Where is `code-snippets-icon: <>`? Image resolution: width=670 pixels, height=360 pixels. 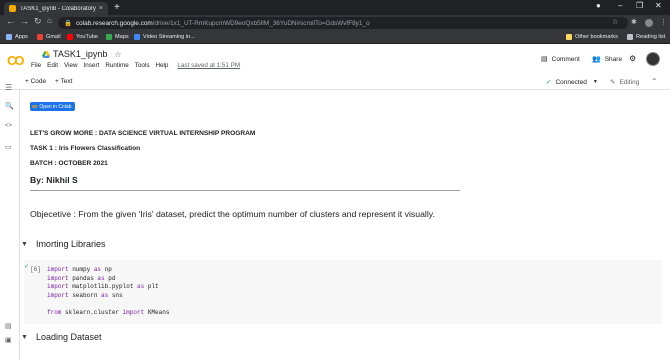 code-snippets-icon: <> is located at coordinates (8, 126).